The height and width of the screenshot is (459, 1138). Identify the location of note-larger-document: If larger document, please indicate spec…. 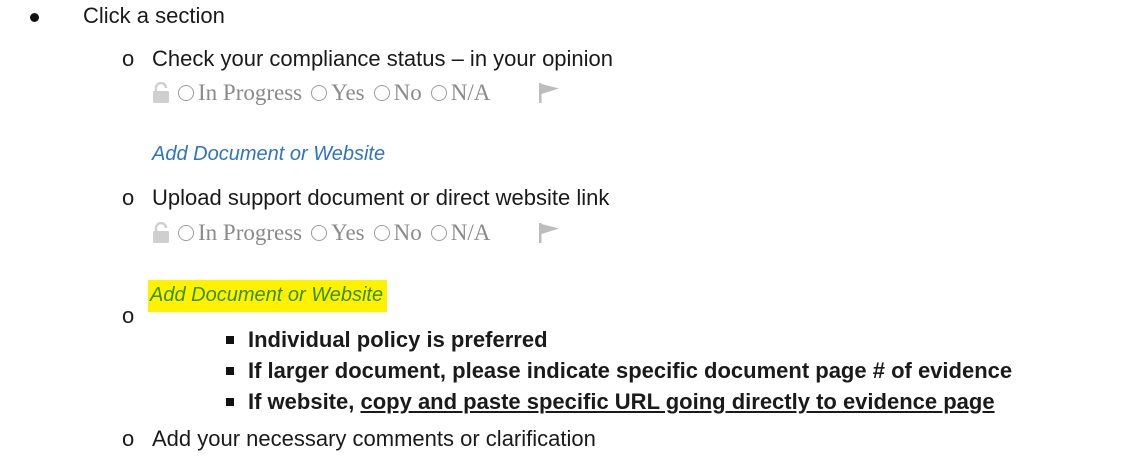
(630, 370).